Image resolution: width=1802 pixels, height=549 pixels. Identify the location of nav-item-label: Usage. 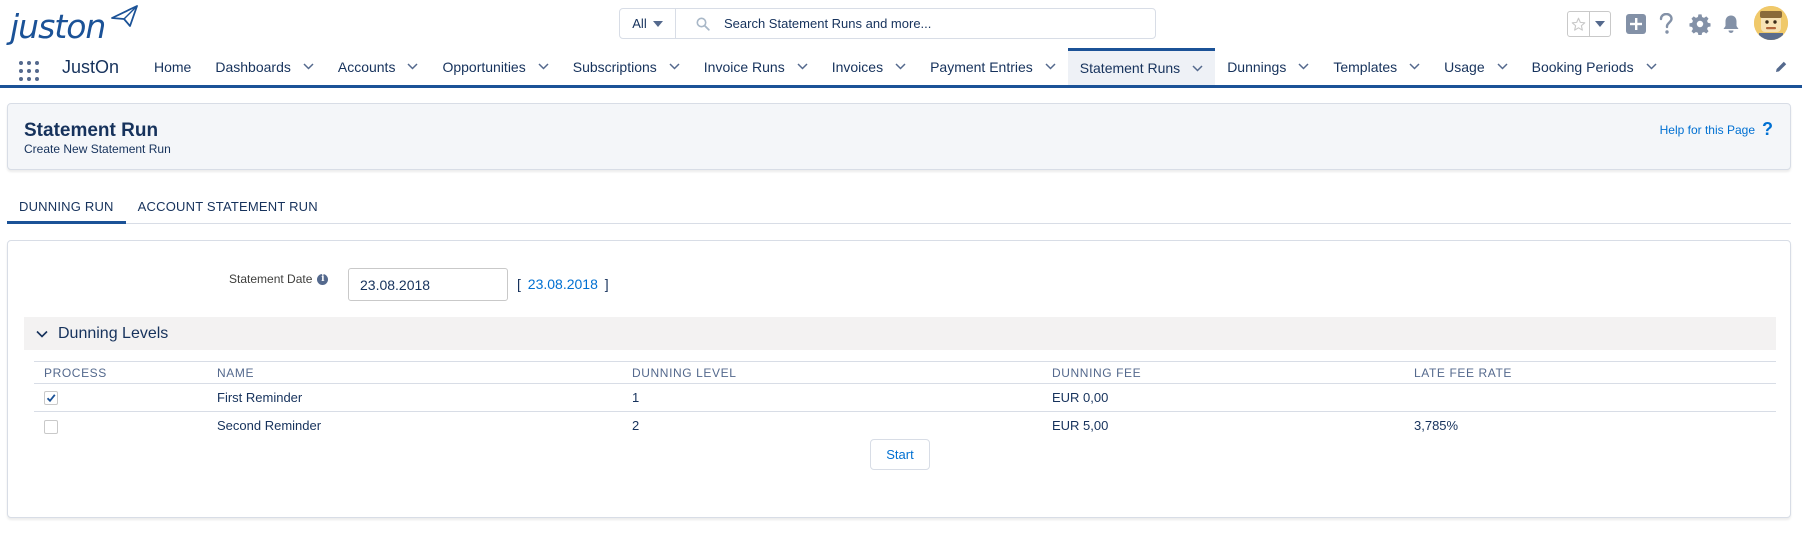
(1464, 66).